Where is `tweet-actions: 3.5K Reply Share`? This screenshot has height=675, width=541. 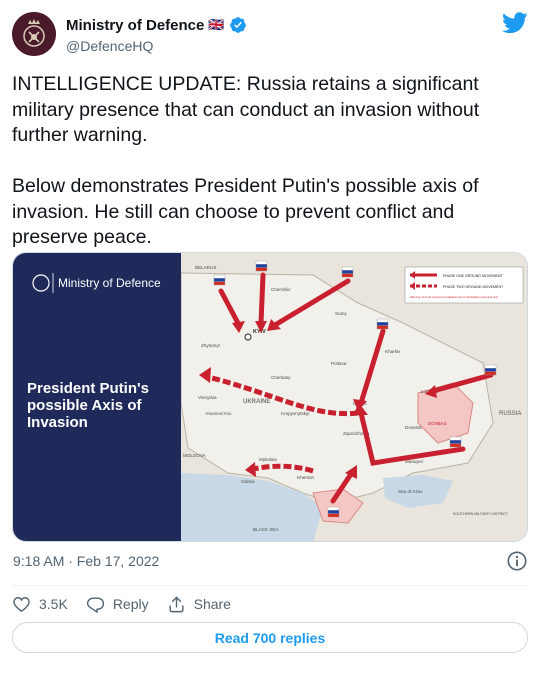 tweet-actions: 3.5K Reply Share is located at coordinates (130, 604).